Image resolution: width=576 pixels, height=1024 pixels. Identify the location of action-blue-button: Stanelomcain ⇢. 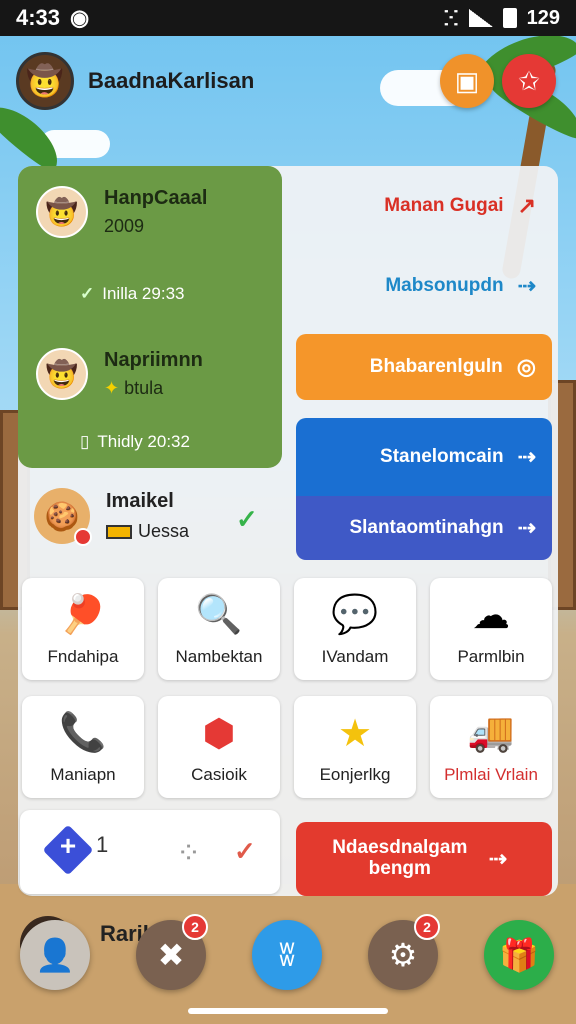
(424, 457).